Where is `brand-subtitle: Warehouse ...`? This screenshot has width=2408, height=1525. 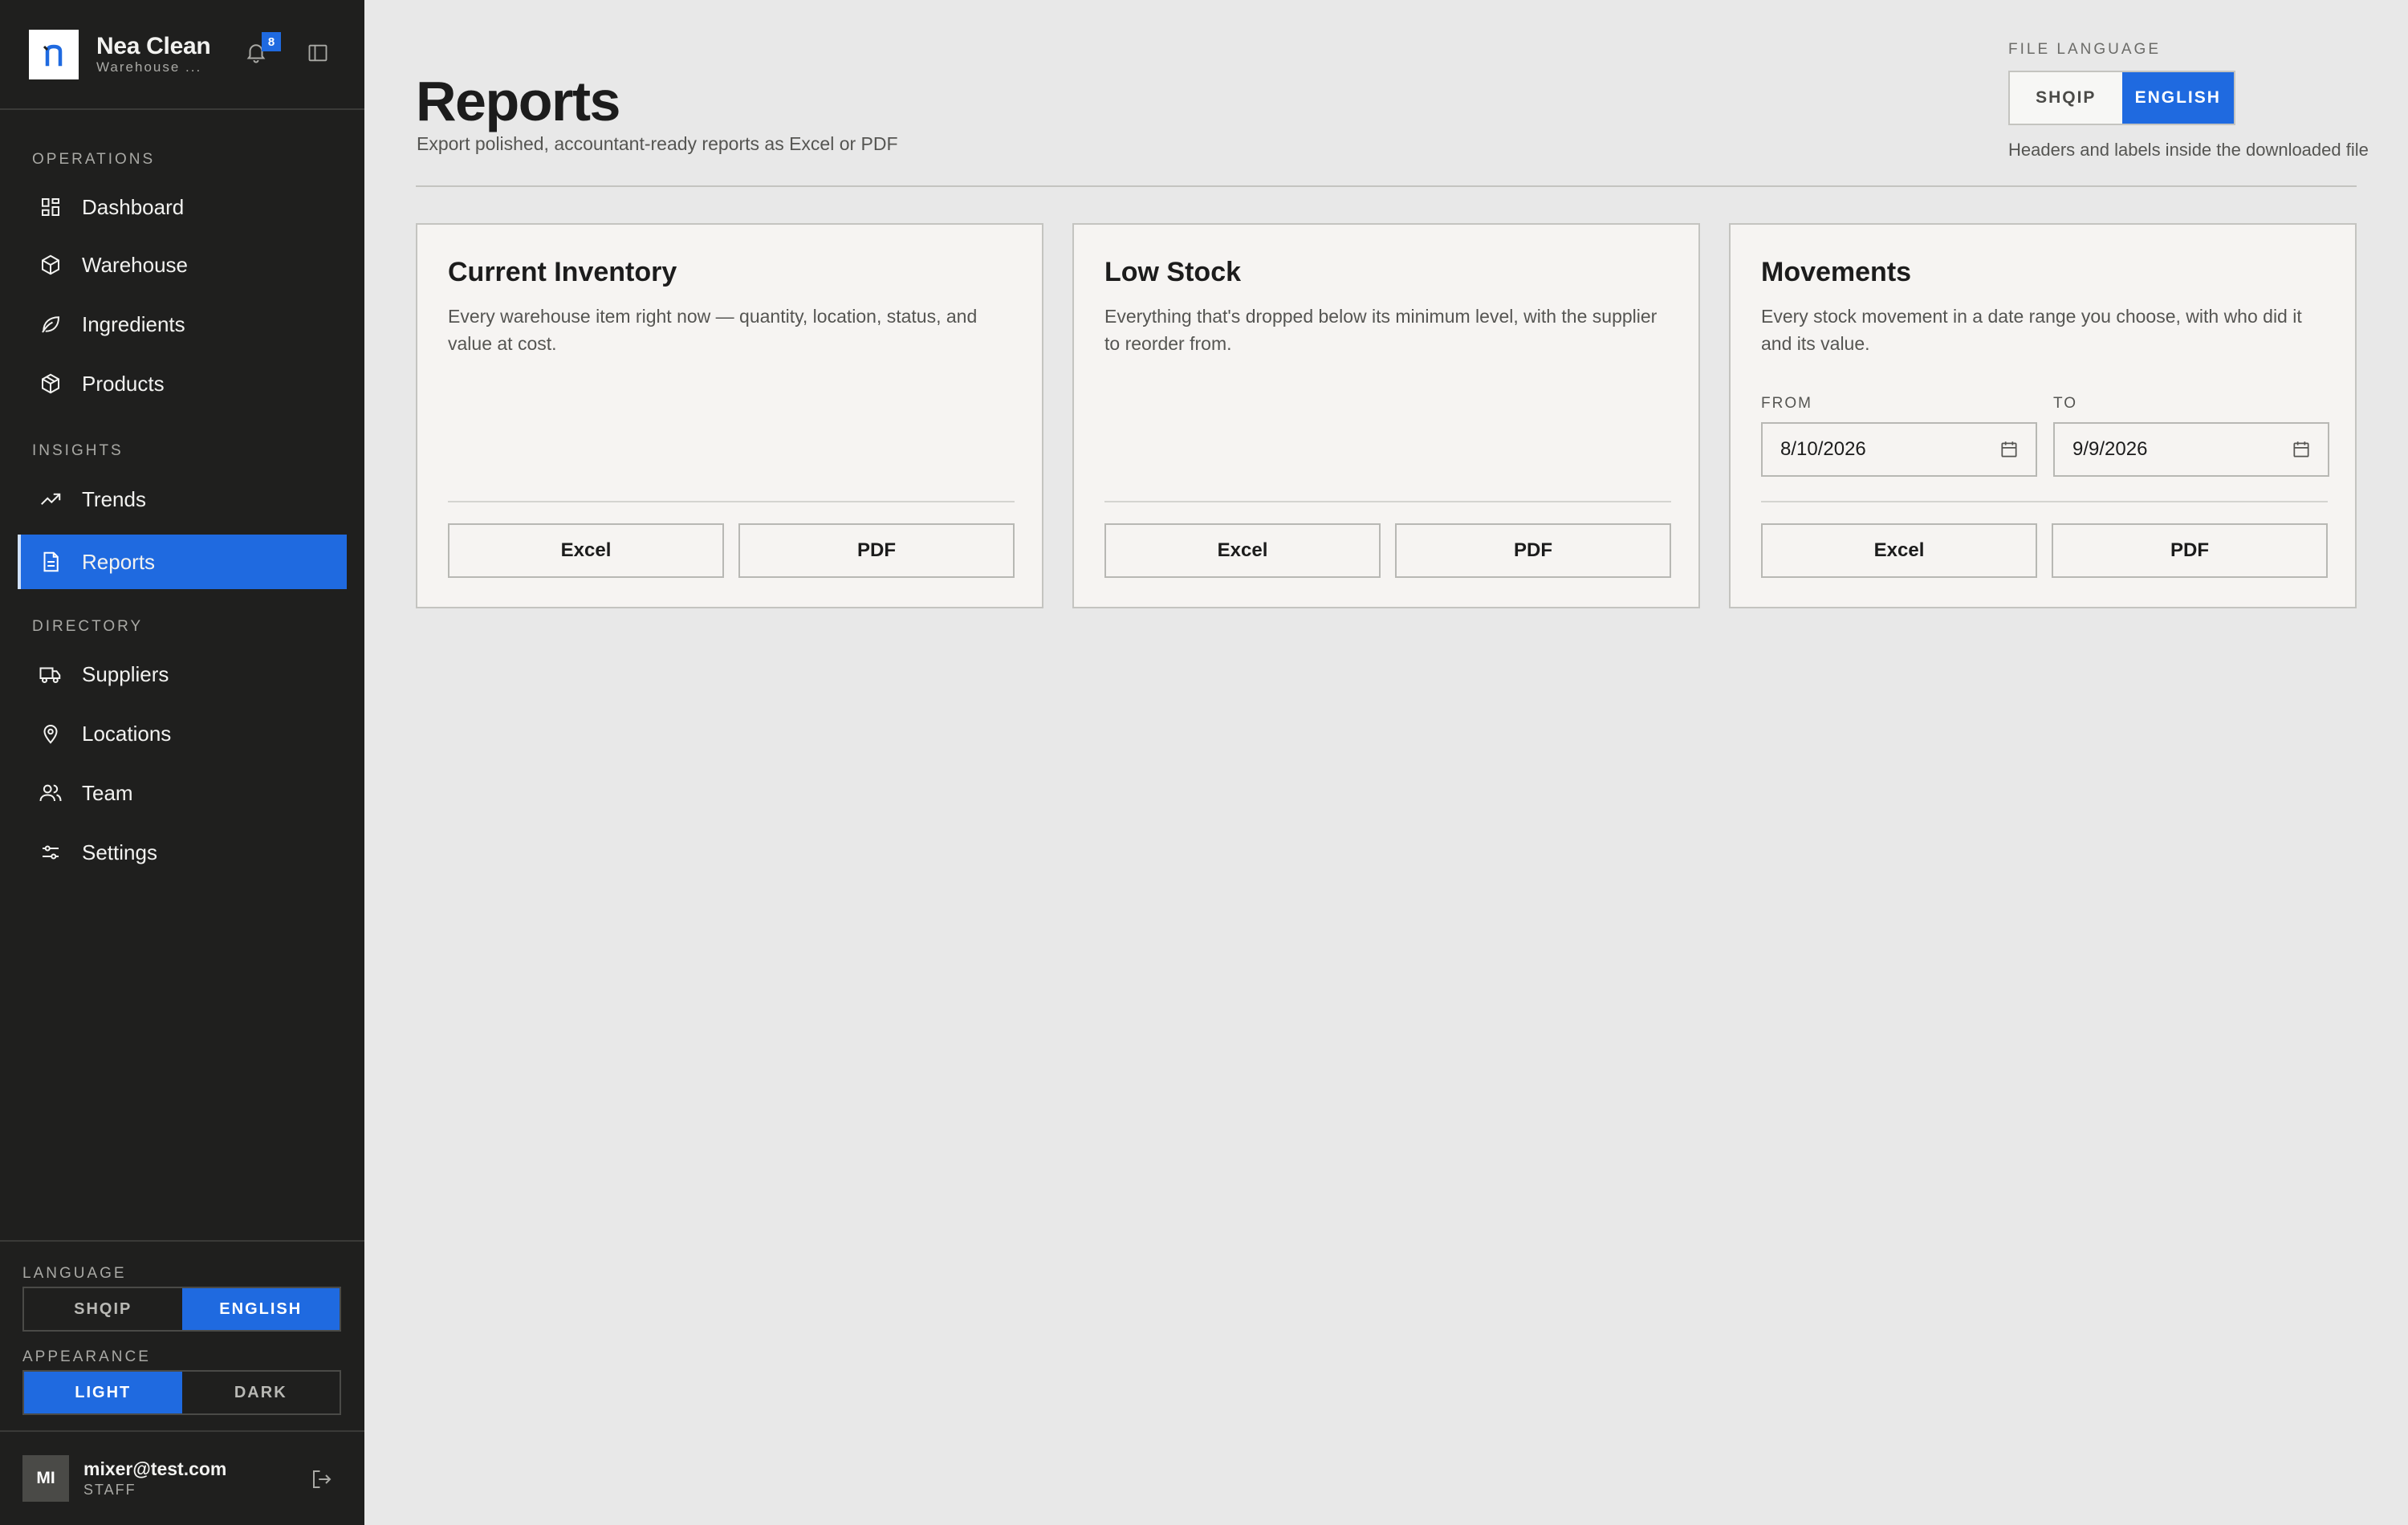 brand-subtitle: Warehouse ... is located at coordinates (149, 67).